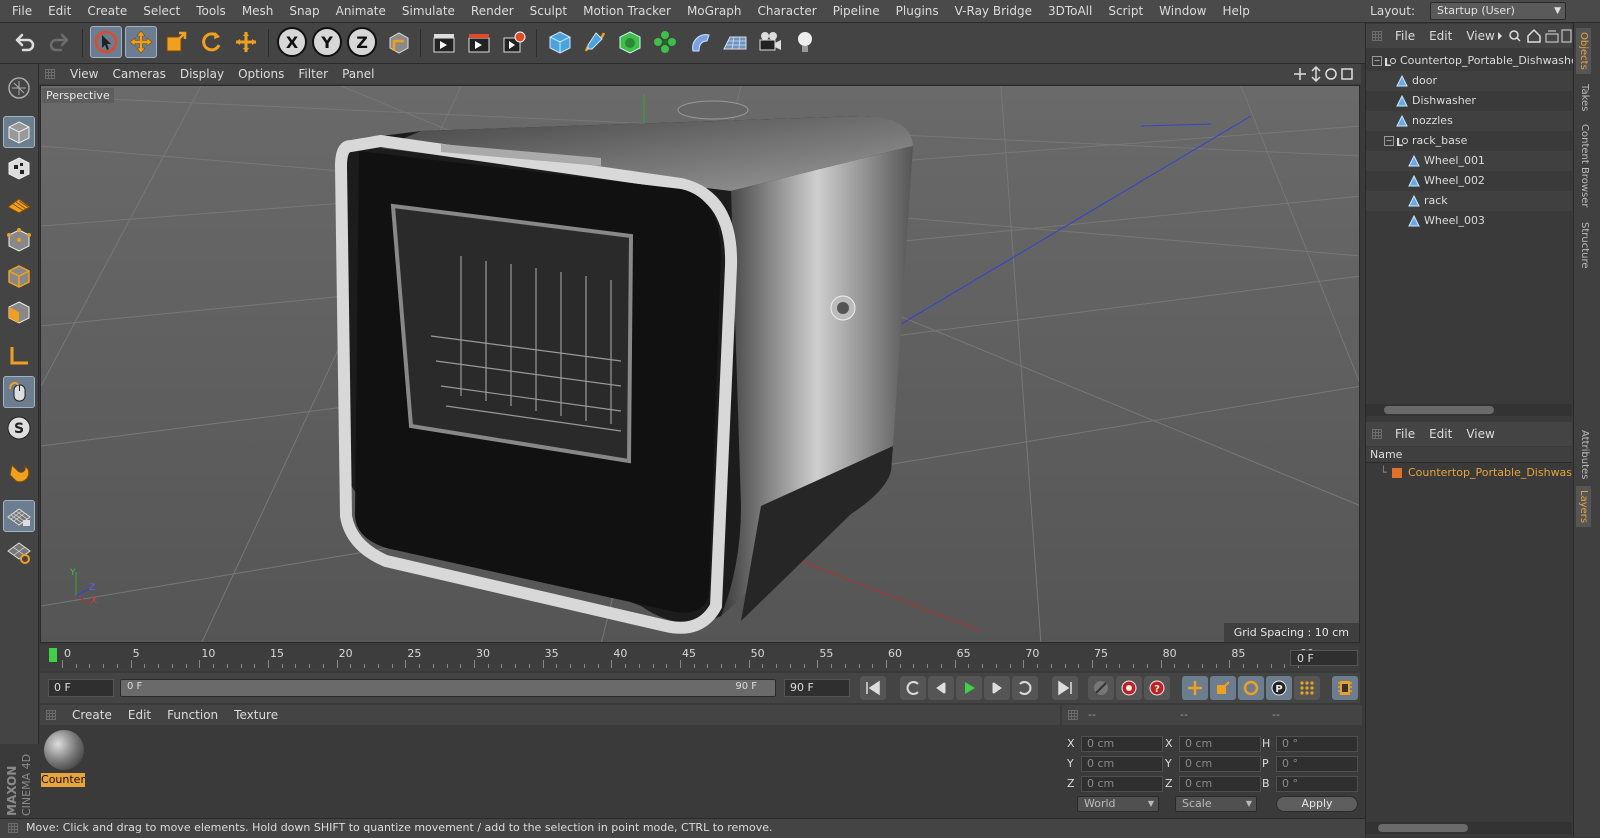 Image resolution: width=1600 pixels, height=838 pixels. Describe the element at coordinates (560, 42) in the screenshot. I see `cube-primitive-button` at that location.